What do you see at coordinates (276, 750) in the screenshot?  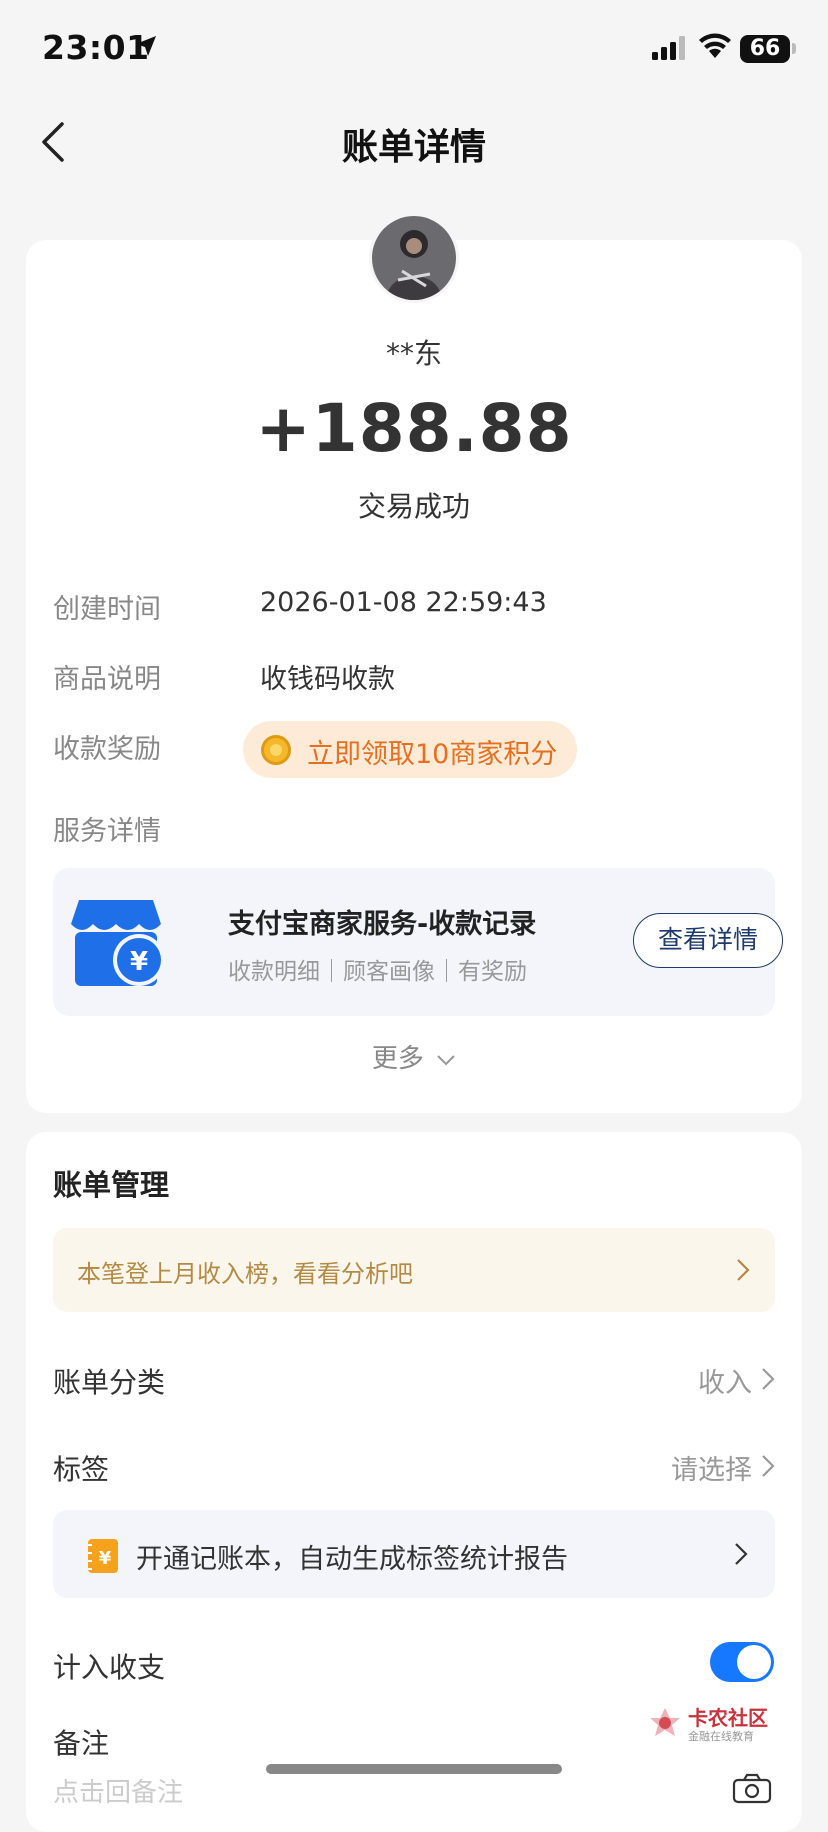 I see `coin-icon` at bounding box center [276, 750].